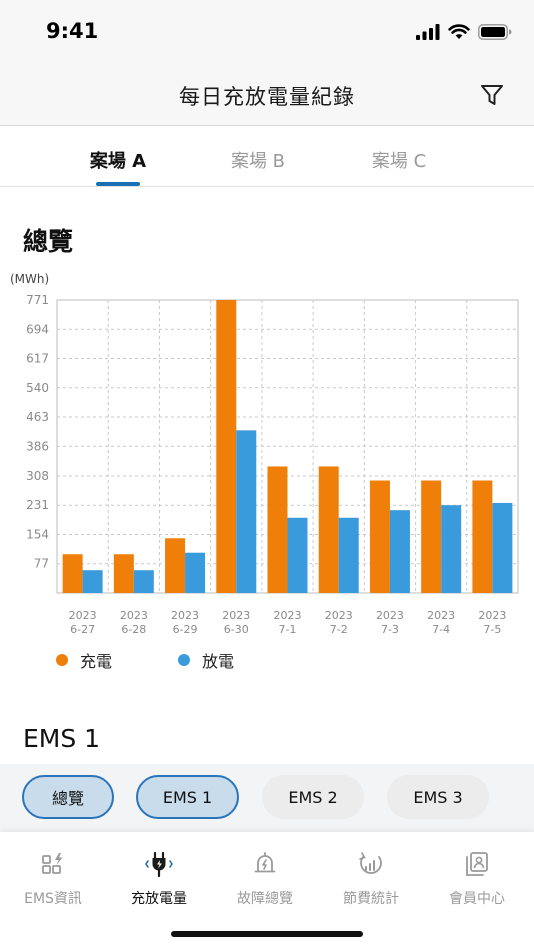 The height and width of the screenshot is (950, 534). What do you see at coordinates (37, 417) in the screenshot?
I see `y-tick-label: 463` at bounding box center [37, 417].